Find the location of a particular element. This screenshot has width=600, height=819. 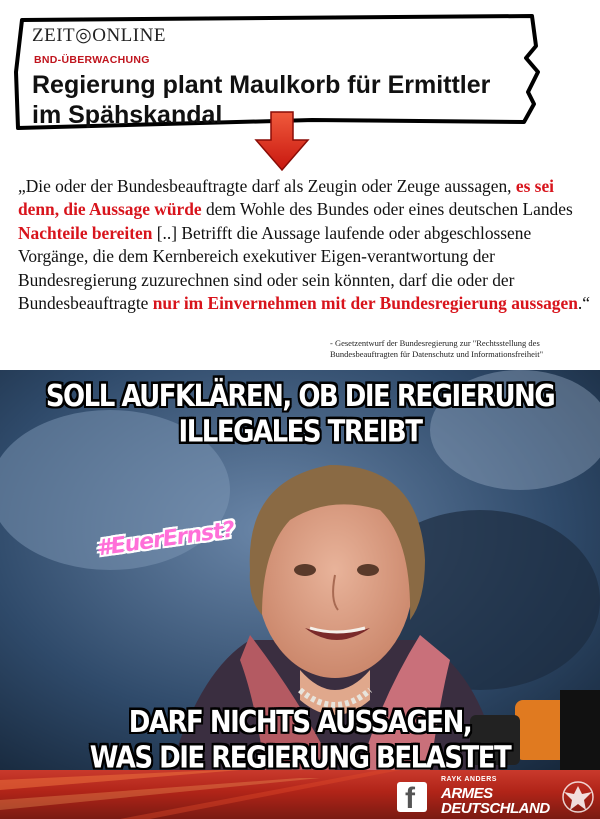

quote-text-4: .“ is located at coordinates (583, 303).